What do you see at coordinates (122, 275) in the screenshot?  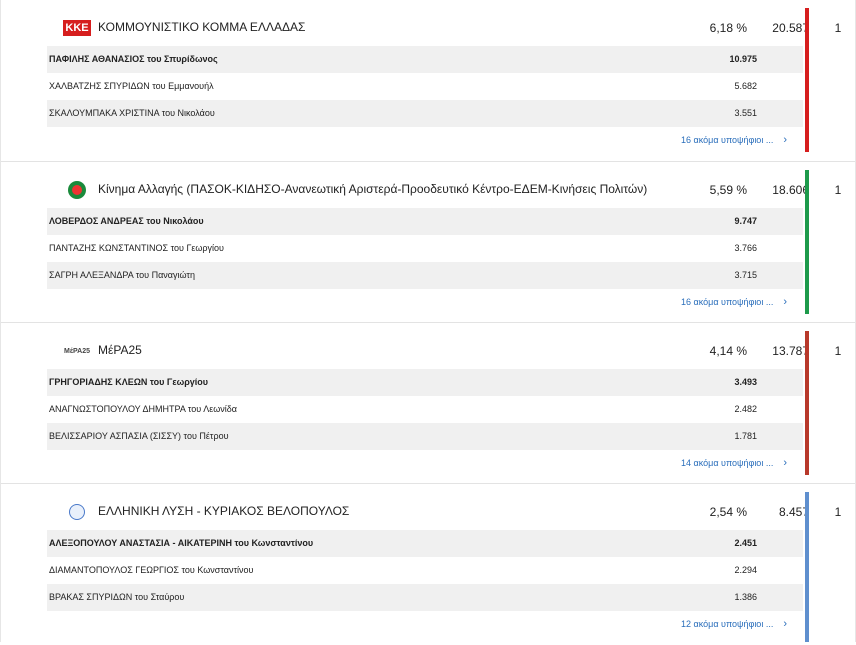 I see `candidate-name: ΣΑΓΡΗ ΑΛΕΞΑΝΔΡΑ του Παναγιώτη` at bounding box center [122, 275].